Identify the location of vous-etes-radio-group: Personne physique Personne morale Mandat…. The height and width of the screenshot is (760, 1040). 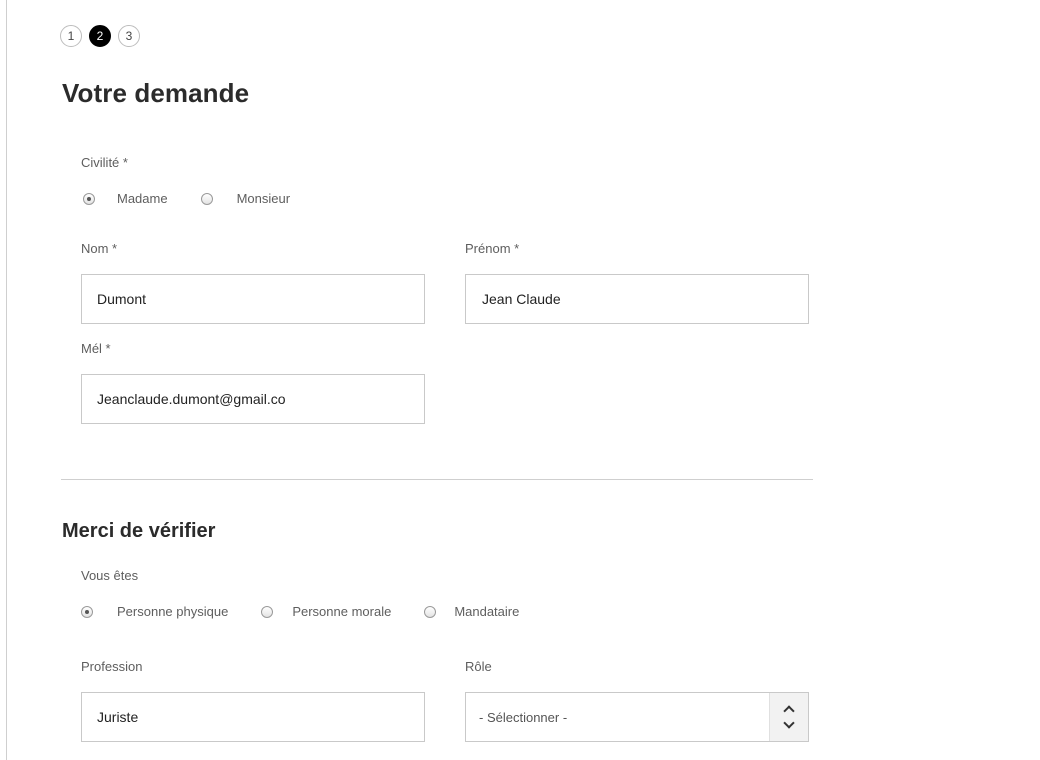
(300, 611).